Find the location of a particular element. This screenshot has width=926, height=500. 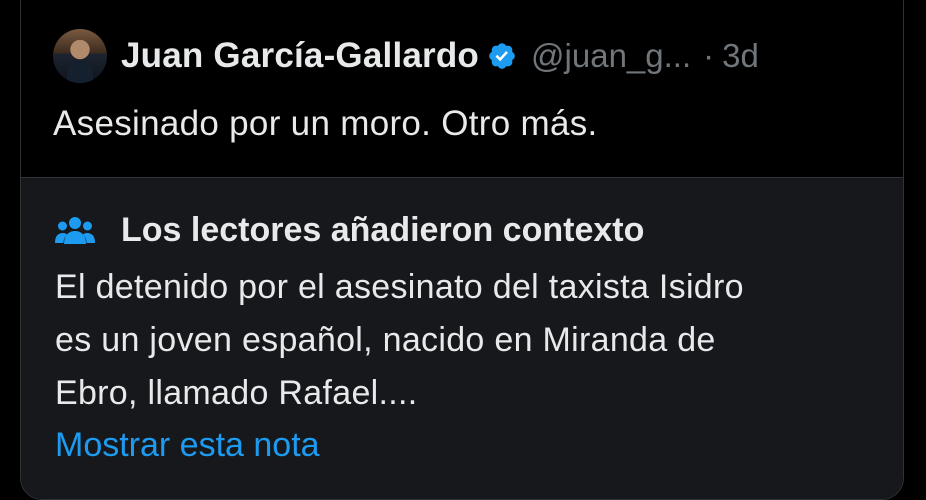

tweet-text: Asesinado por un moro. Otro más. is located at coordinates (325, 123).